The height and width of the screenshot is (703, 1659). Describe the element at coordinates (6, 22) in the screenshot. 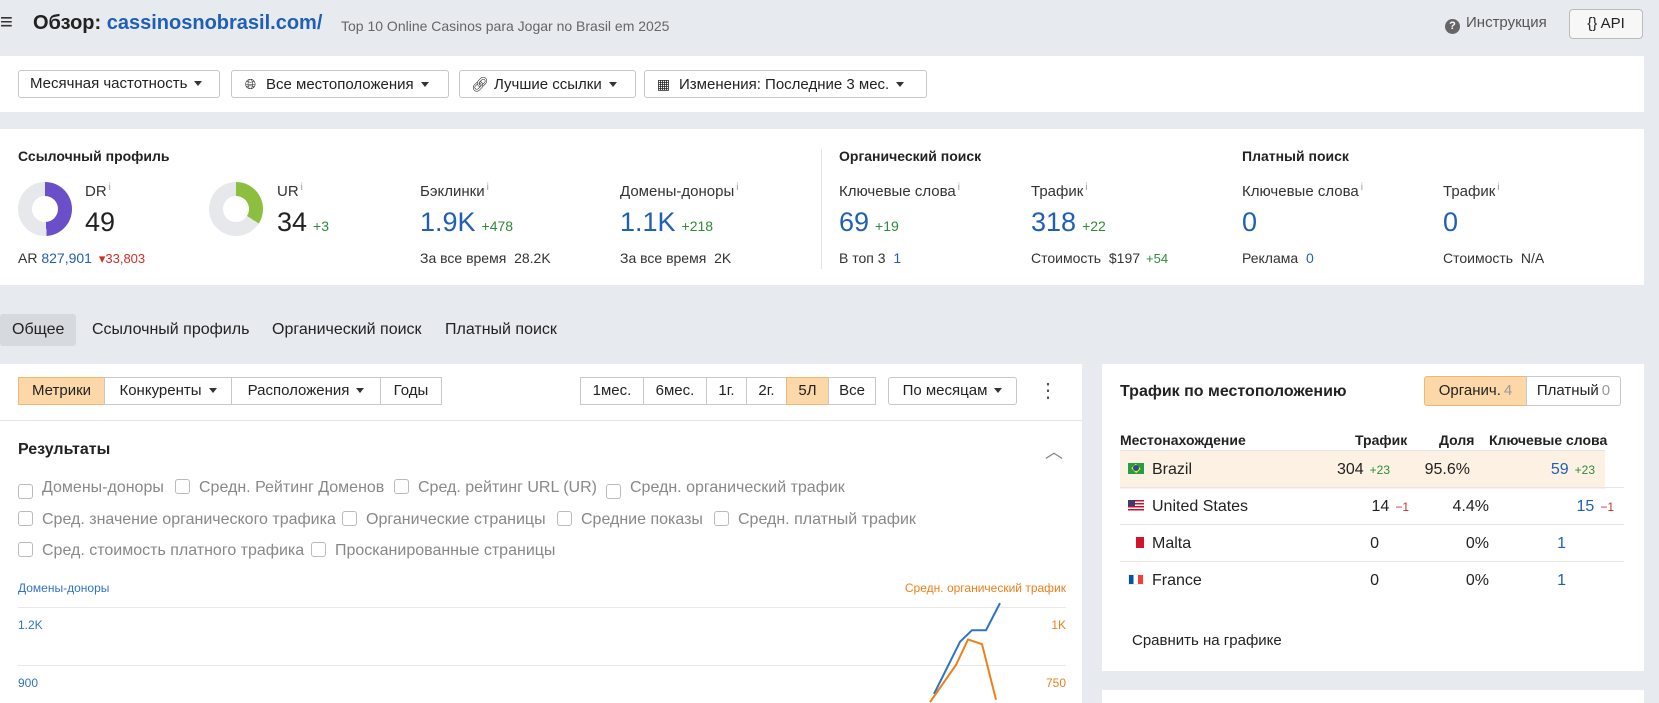

I see `hamburger-menu-icon: ≡` at that location.